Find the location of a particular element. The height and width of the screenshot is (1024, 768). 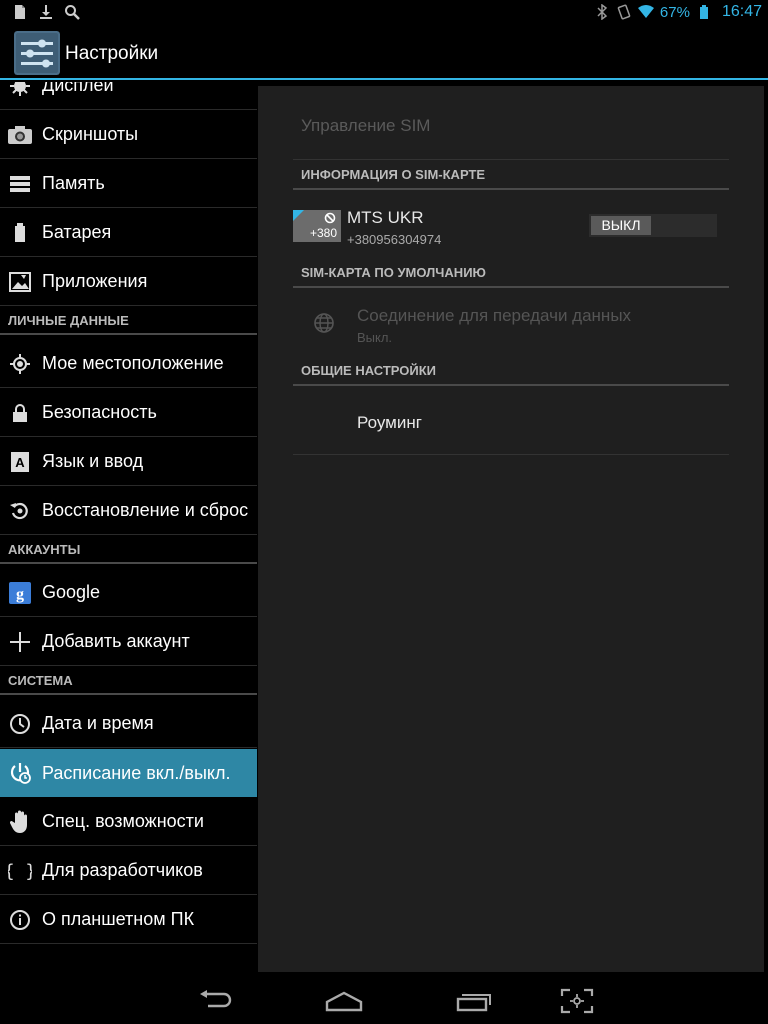

download-icon is located at coordinates (46, 12).